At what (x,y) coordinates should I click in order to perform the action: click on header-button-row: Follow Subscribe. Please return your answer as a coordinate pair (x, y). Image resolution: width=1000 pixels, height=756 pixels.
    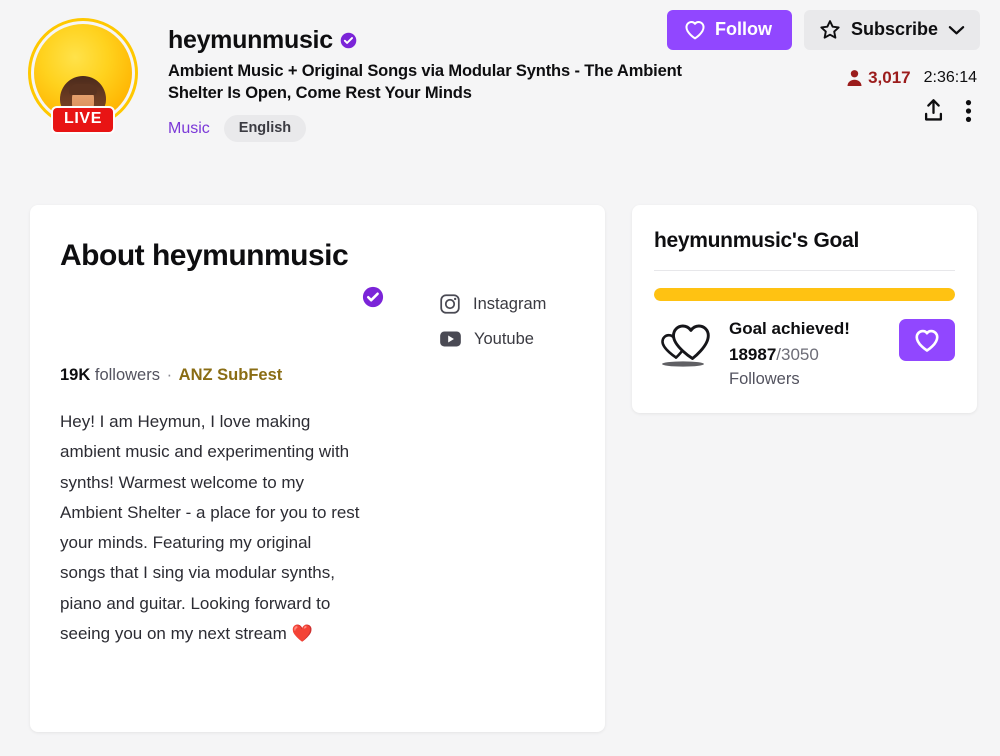
    Looking at the image, I should click on (815, 30).